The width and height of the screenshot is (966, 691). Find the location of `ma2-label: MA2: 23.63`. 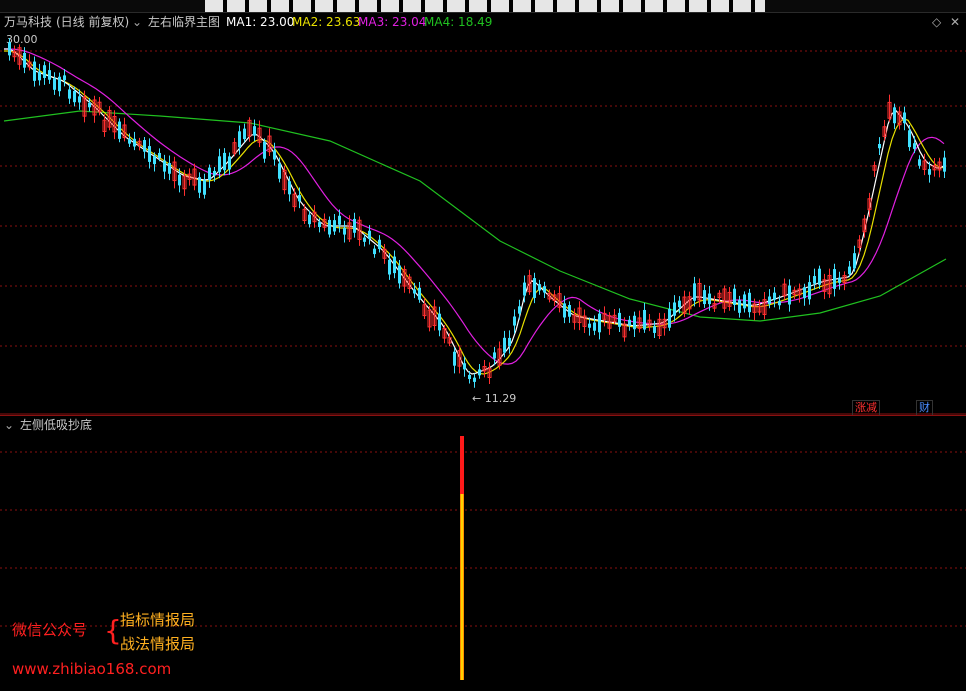

ma2-label: MA2: 23.63 is located at coordinates (326, 22).